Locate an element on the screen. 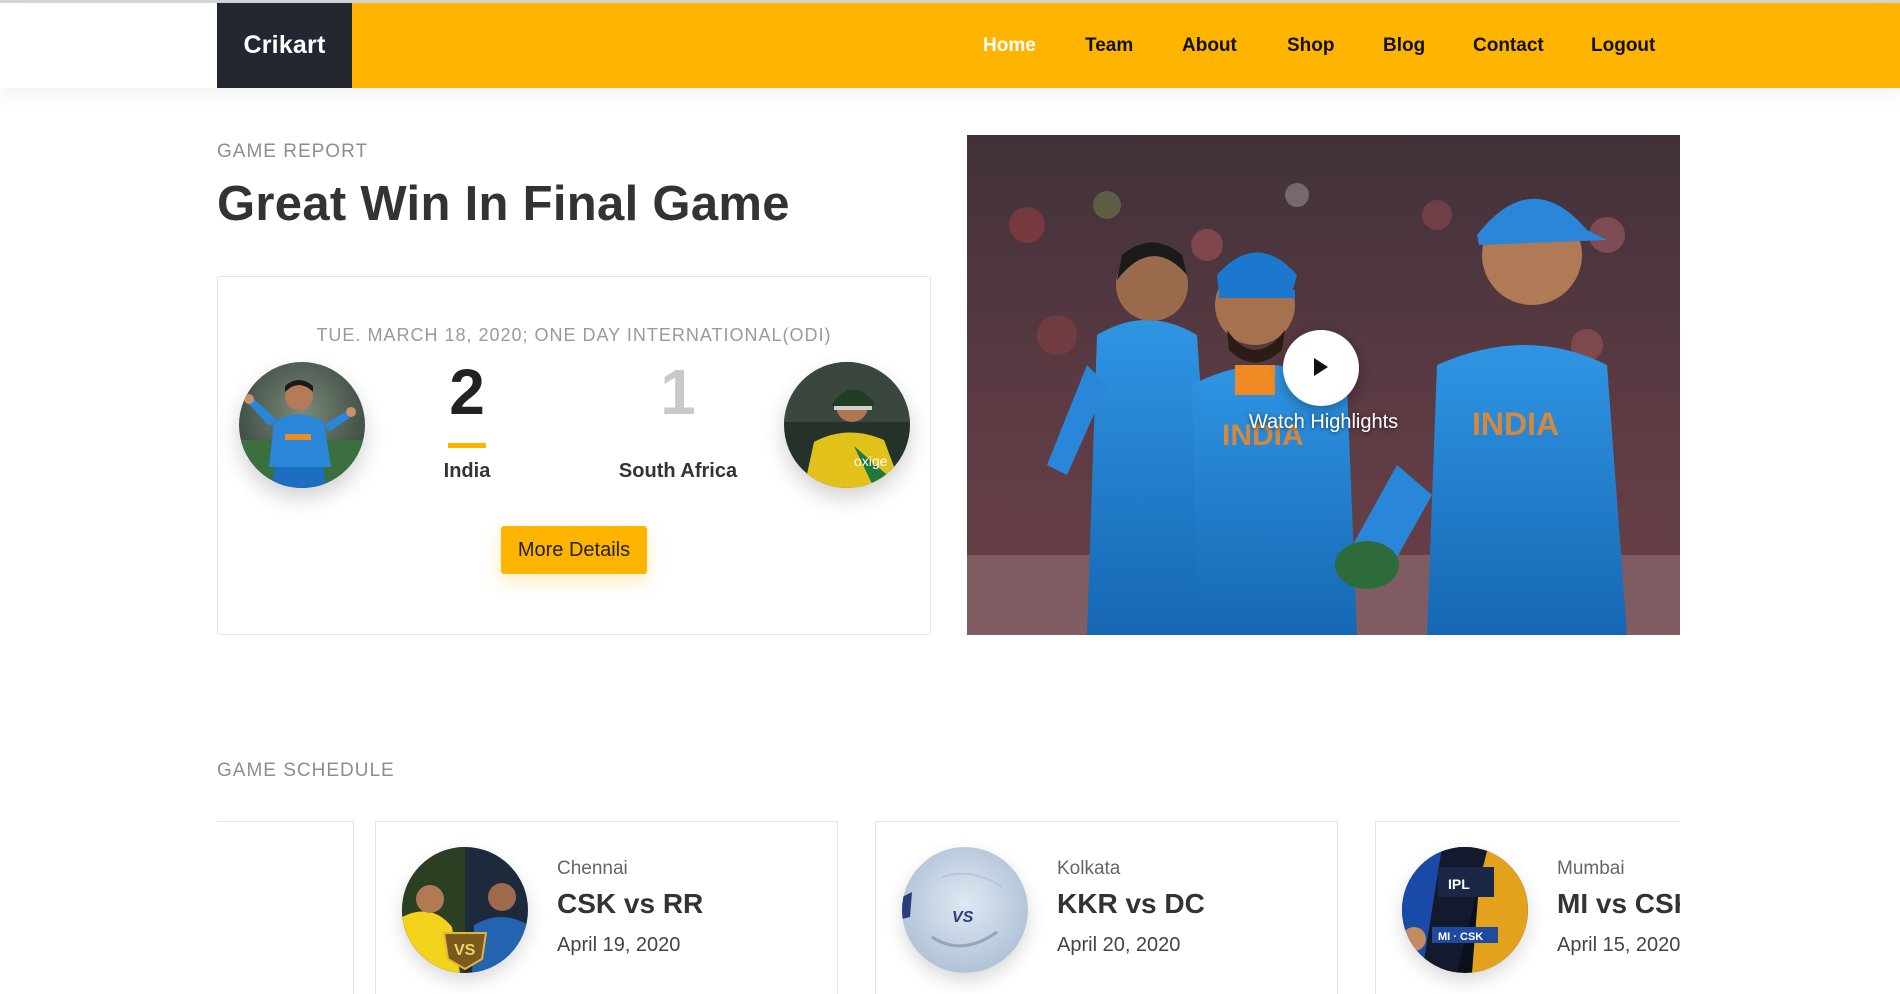 Image resolution: width=1900 pixels, height=994 pixels. svg-text: IPL is located at coordinates (1459, 884).